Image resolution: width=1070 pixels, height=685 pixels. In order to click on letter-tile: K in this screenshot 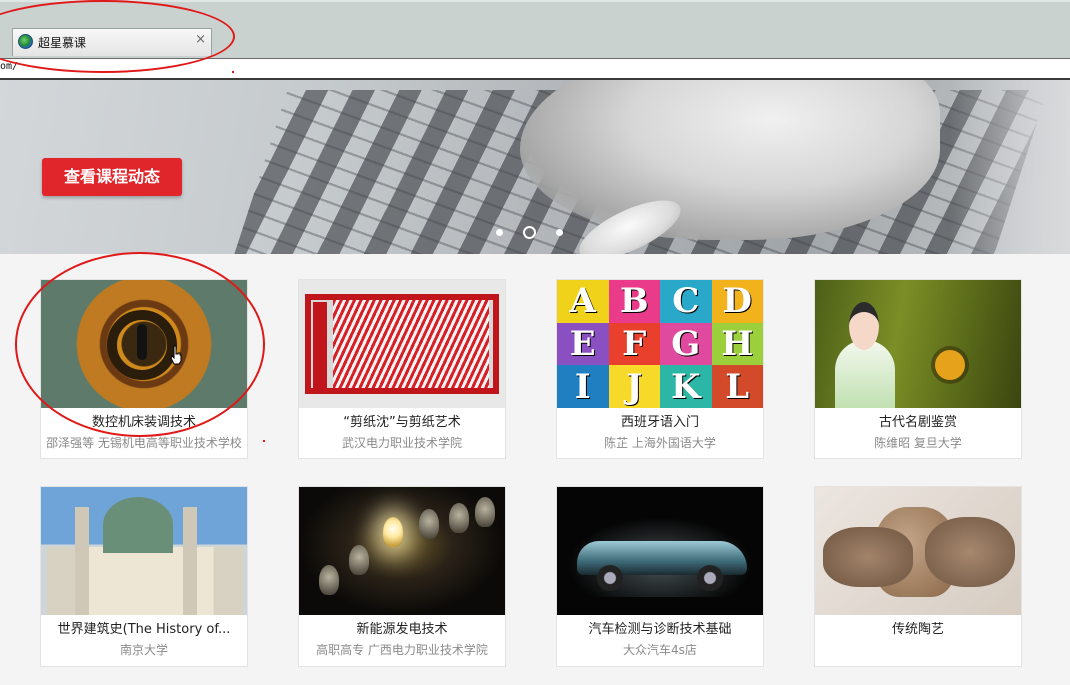, I will do `click(686, 386)`.